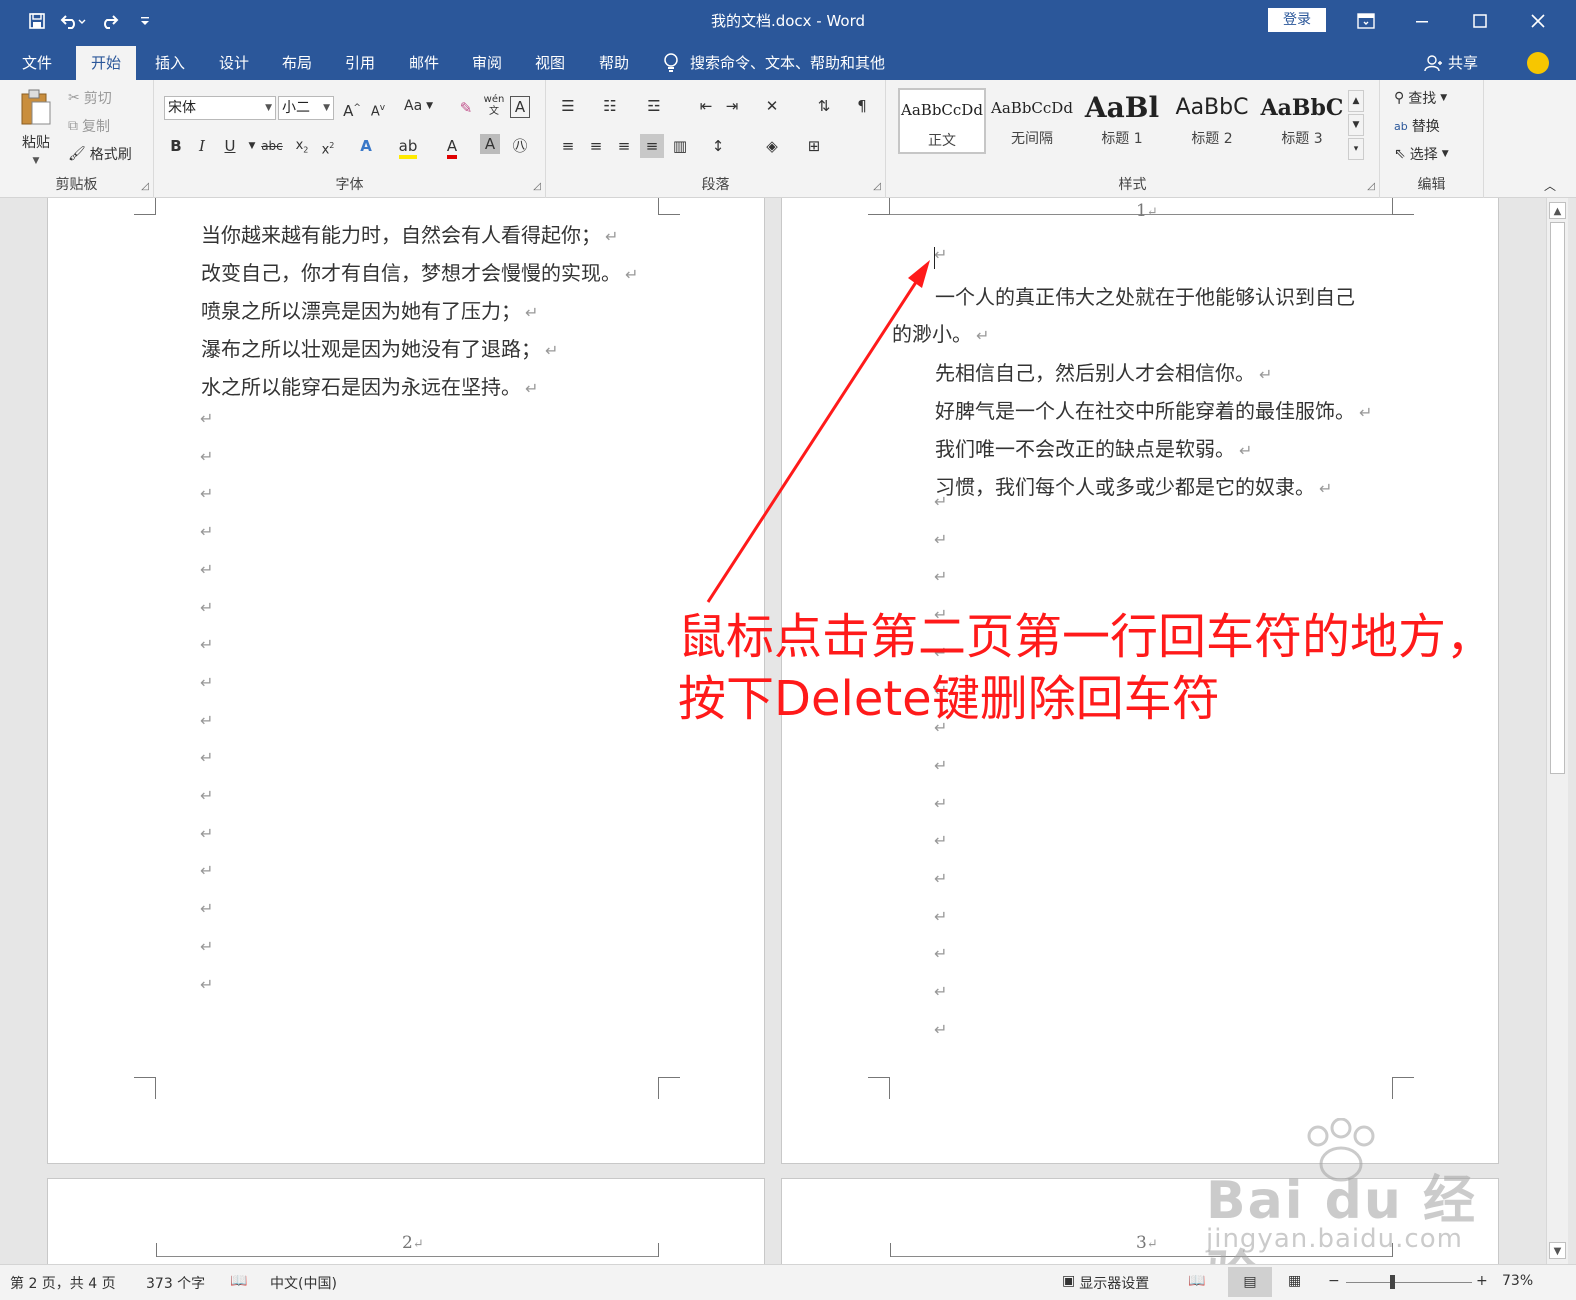 The height and width of the screenshot is (1300, 1576). What do you see at coordinates (1421, 154) in the screenshot?
I see `select-button: ⇖ 选择 ▼` at bounding box center [1421, 154].